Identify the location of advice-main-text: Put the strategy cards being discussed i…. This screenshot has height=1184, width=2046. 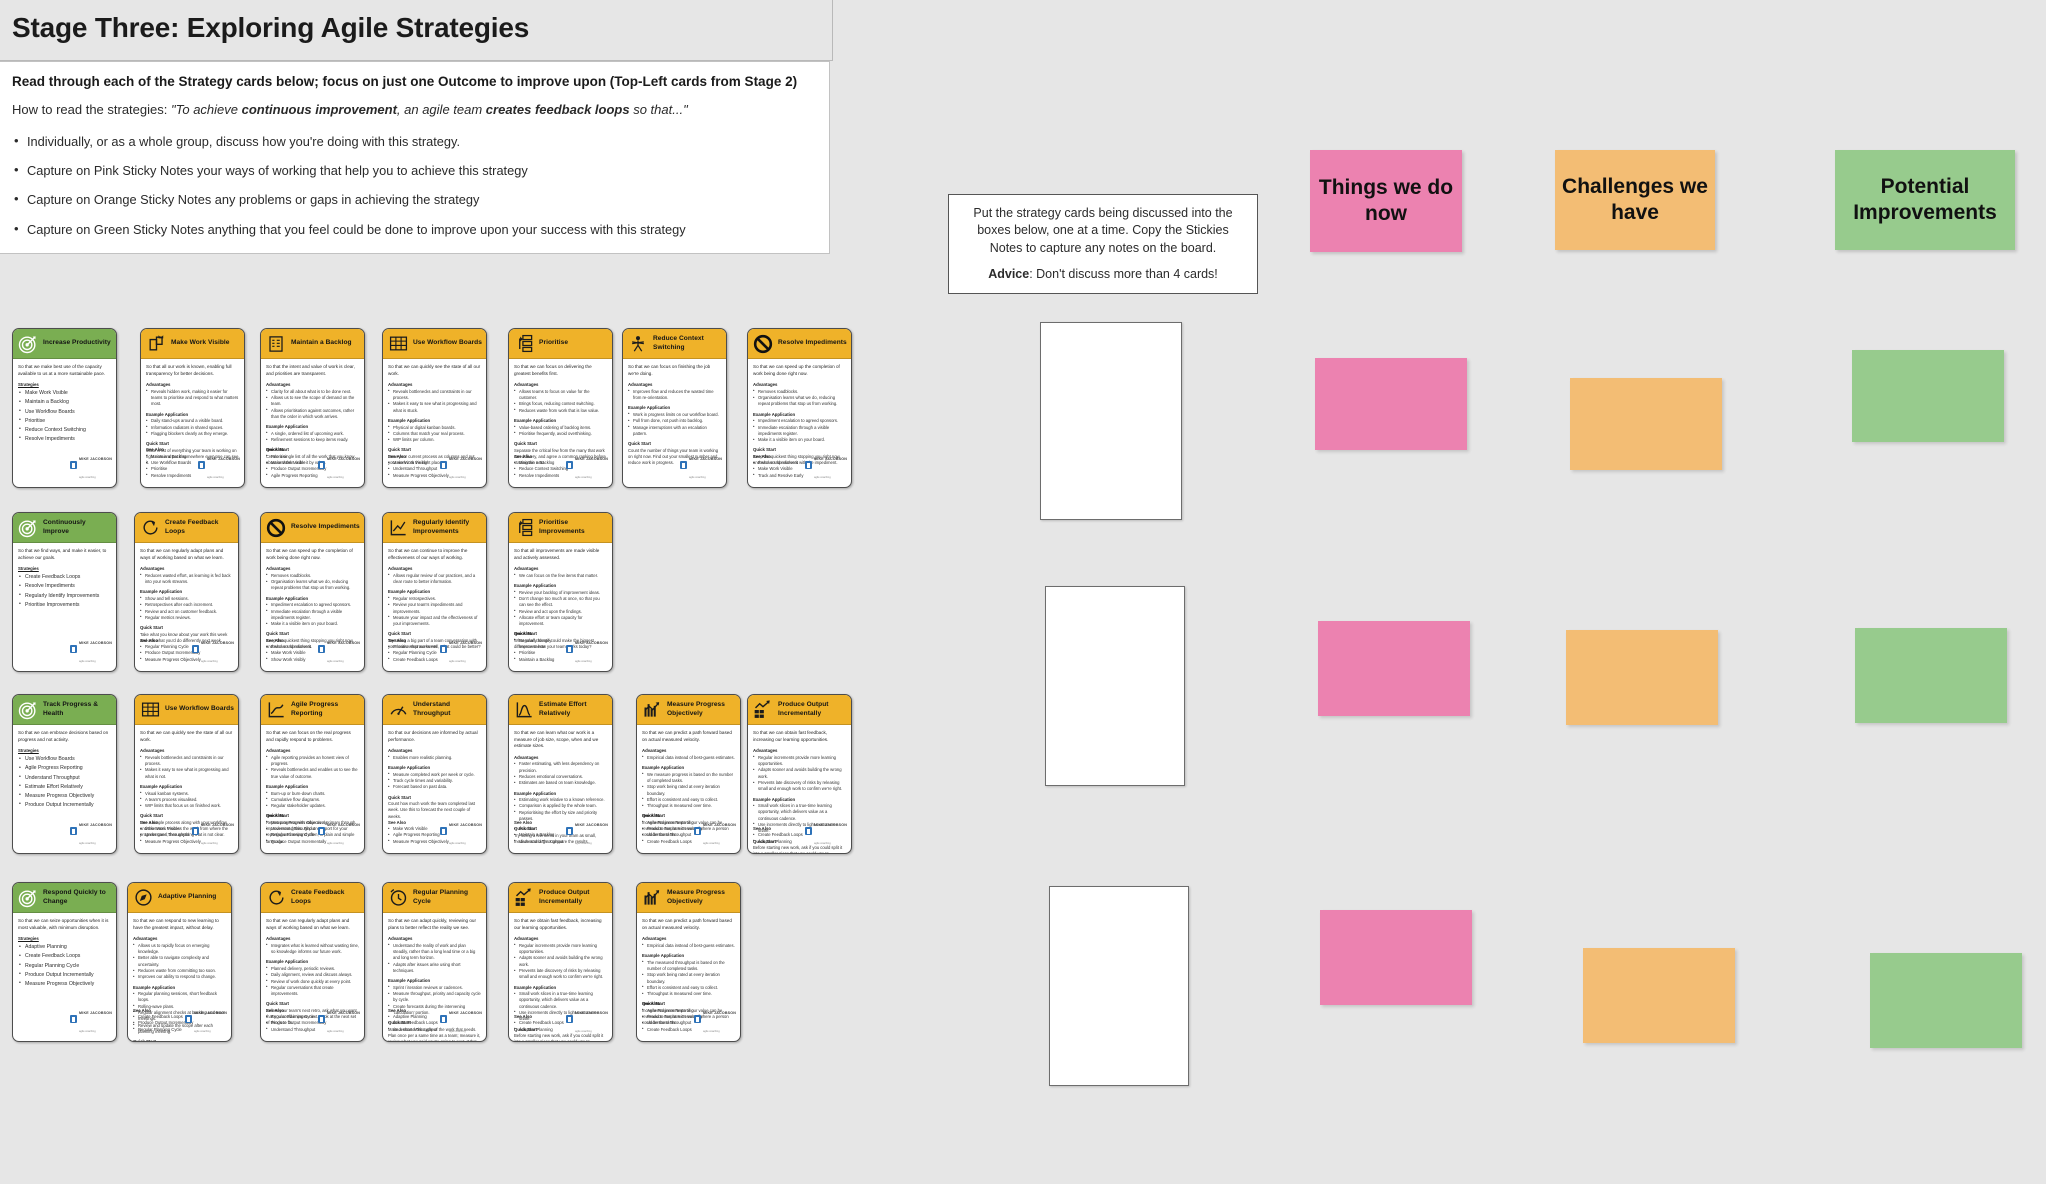
(1103, 230).